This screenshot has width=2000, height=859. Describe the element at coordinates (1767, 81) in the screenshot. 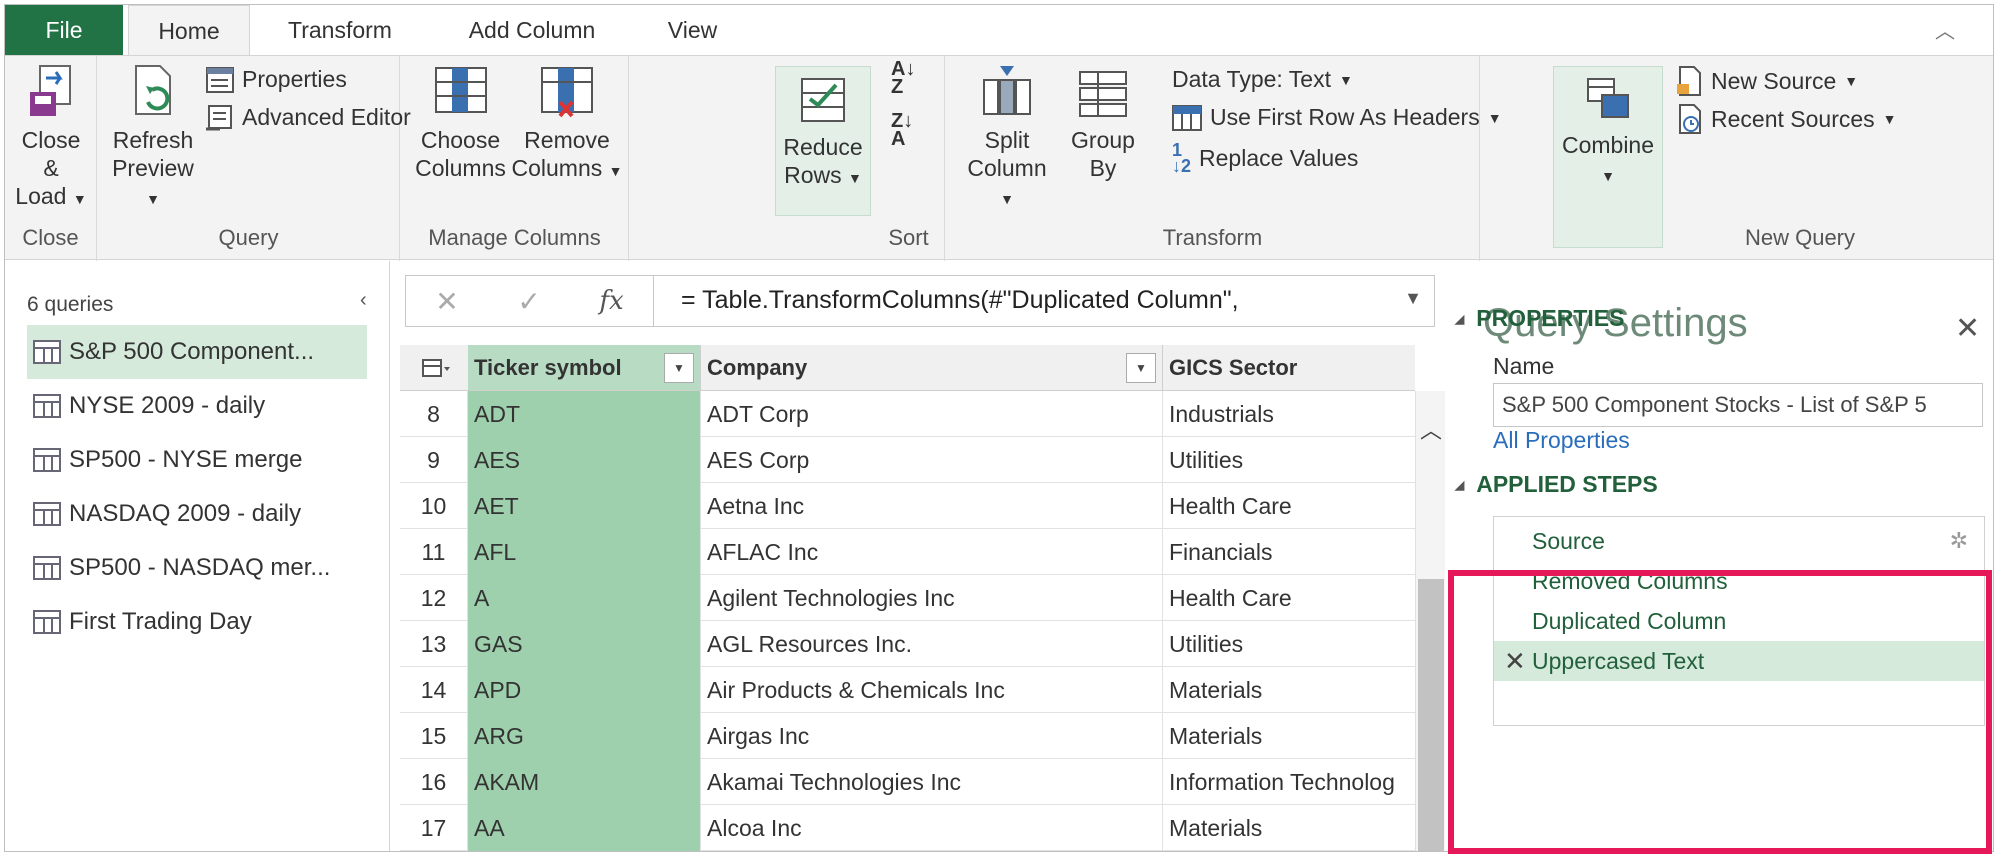

I see `new-source-button: New Source ▼` at that location.